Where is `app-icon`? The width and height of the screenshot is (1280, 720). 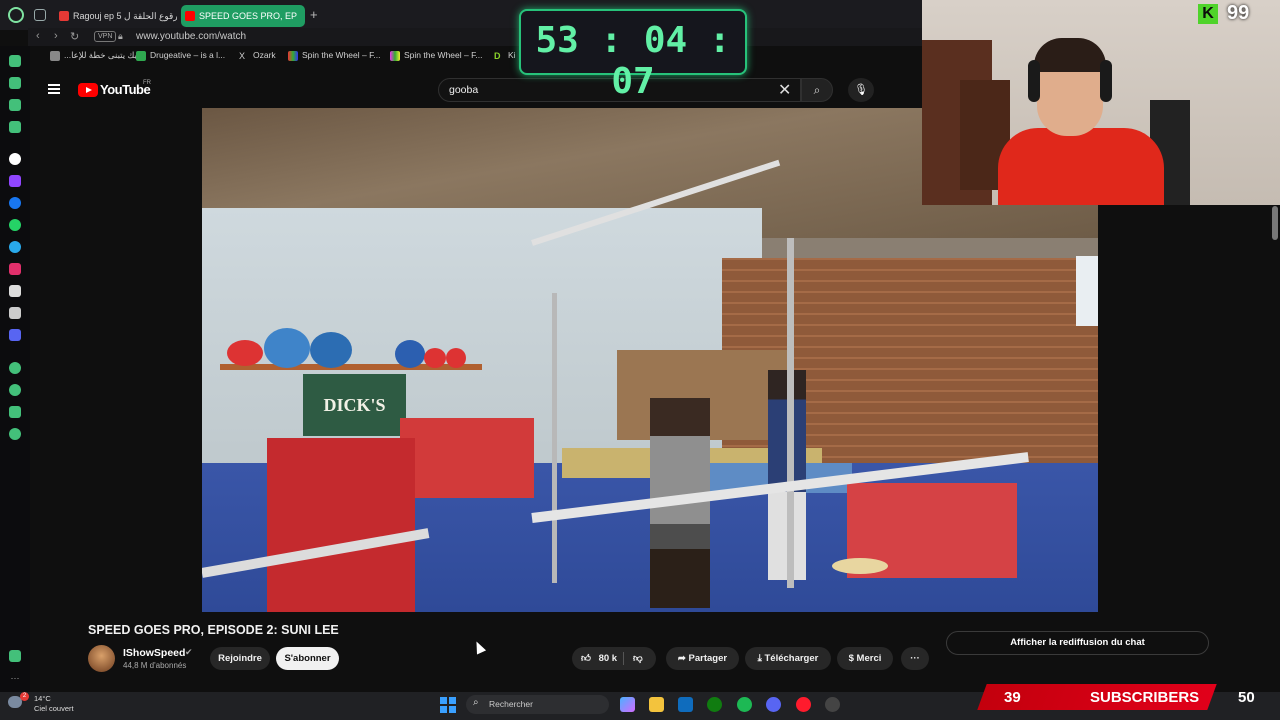
app-icon is located at coordinates (832, 704).